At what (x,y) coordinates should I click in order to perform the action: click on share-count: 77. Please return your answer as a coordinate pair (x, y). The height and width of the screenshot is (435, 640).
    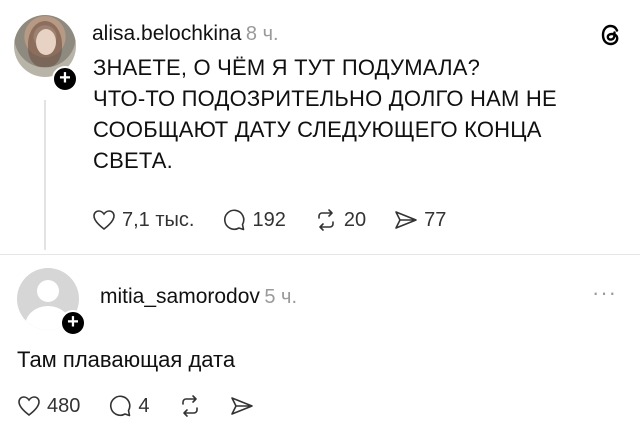
    Looking at the image, I should click on (435, 219).